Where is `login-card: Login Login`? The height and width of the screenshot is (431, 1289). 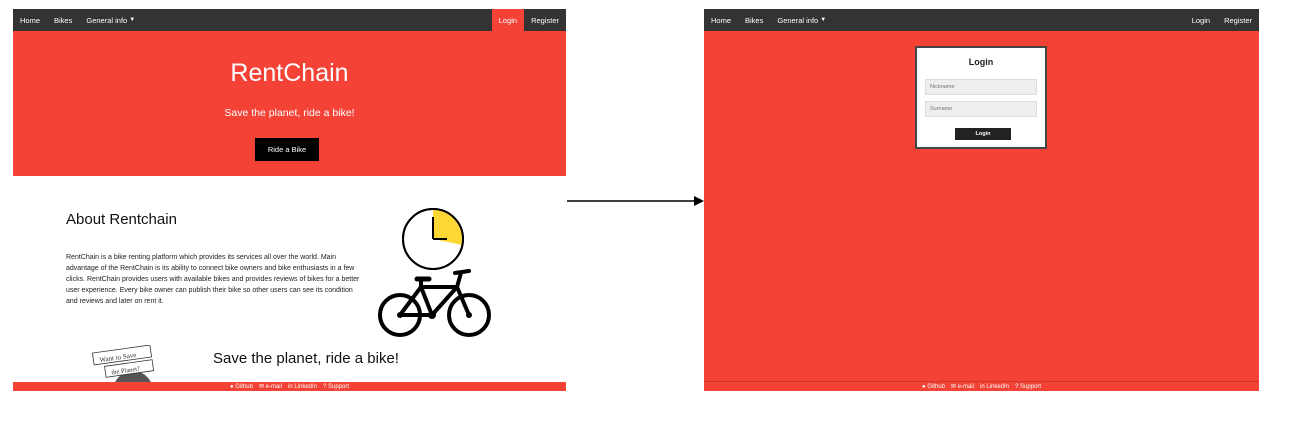 login-card: Login Login is located at coordinates (981, 97).